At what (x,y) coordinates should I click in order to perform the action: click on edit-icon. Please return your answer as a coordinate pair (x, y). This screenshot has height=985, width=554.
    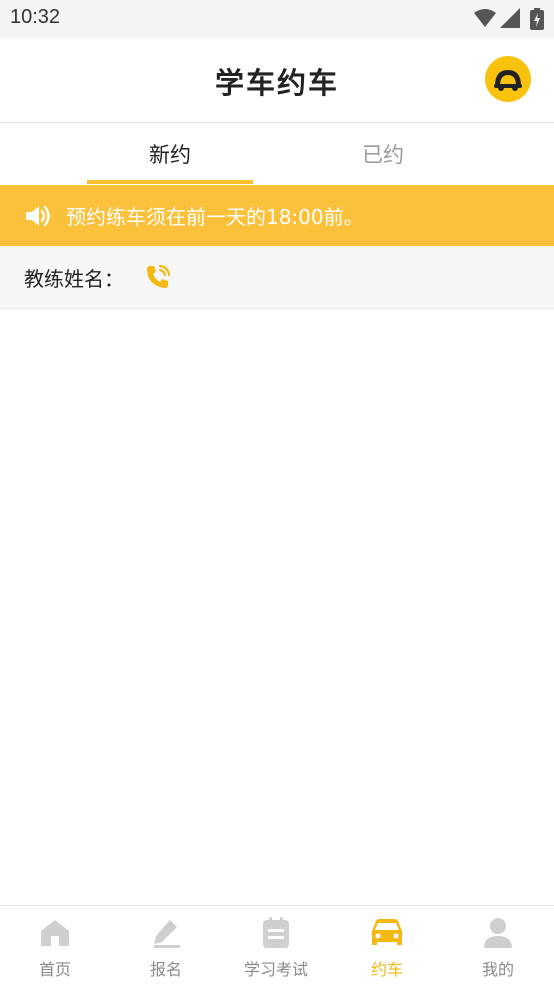
    Looking at the image, I should click on (166, 933).